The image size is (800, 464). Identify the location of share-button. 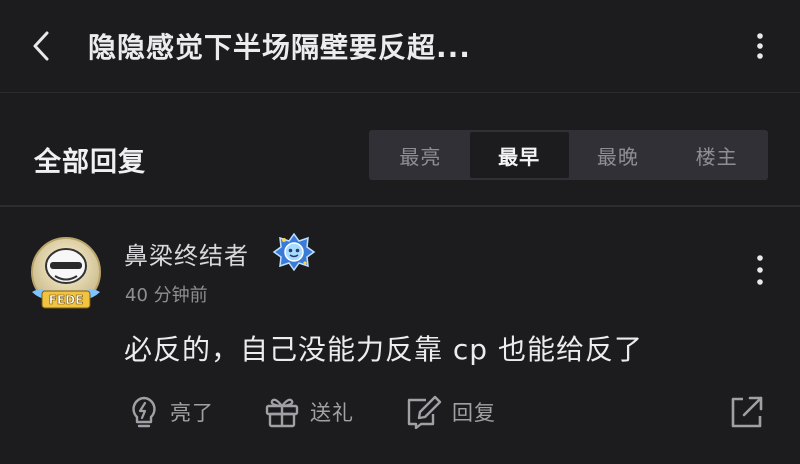
(747, 412).